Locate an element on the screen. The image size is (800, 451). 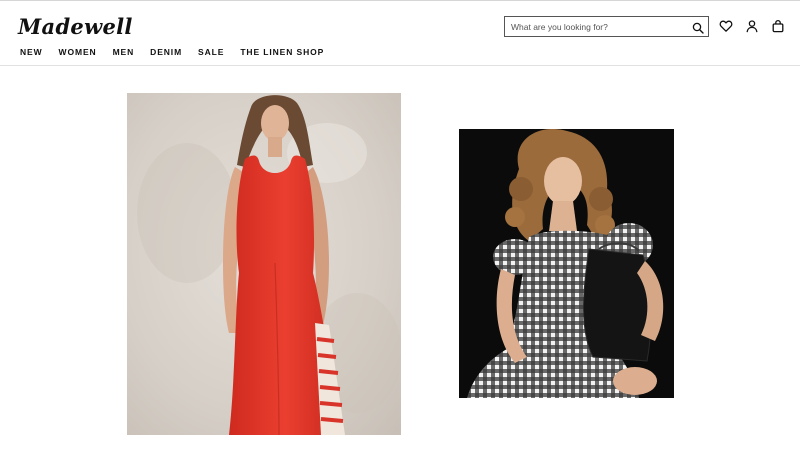
search-box is located at coordinates (606, 26).